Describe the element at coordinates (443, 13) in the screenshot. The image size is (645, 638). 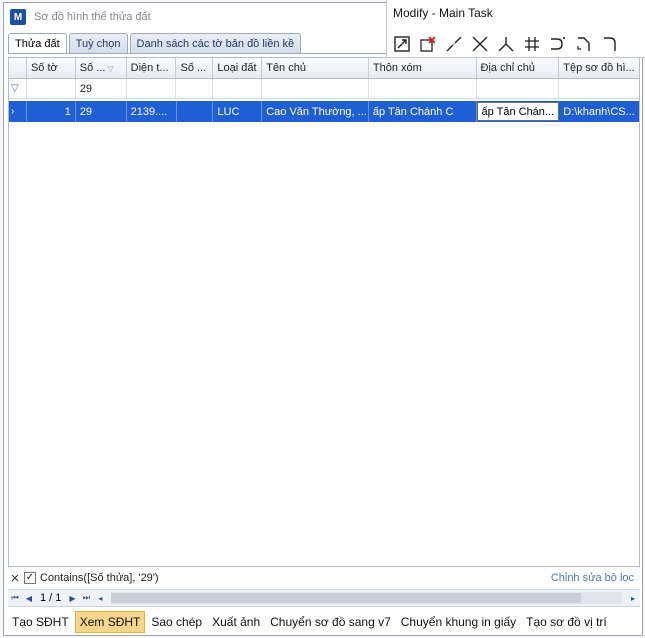
I see `toolbox-title: Modify - Main Task` at that location.